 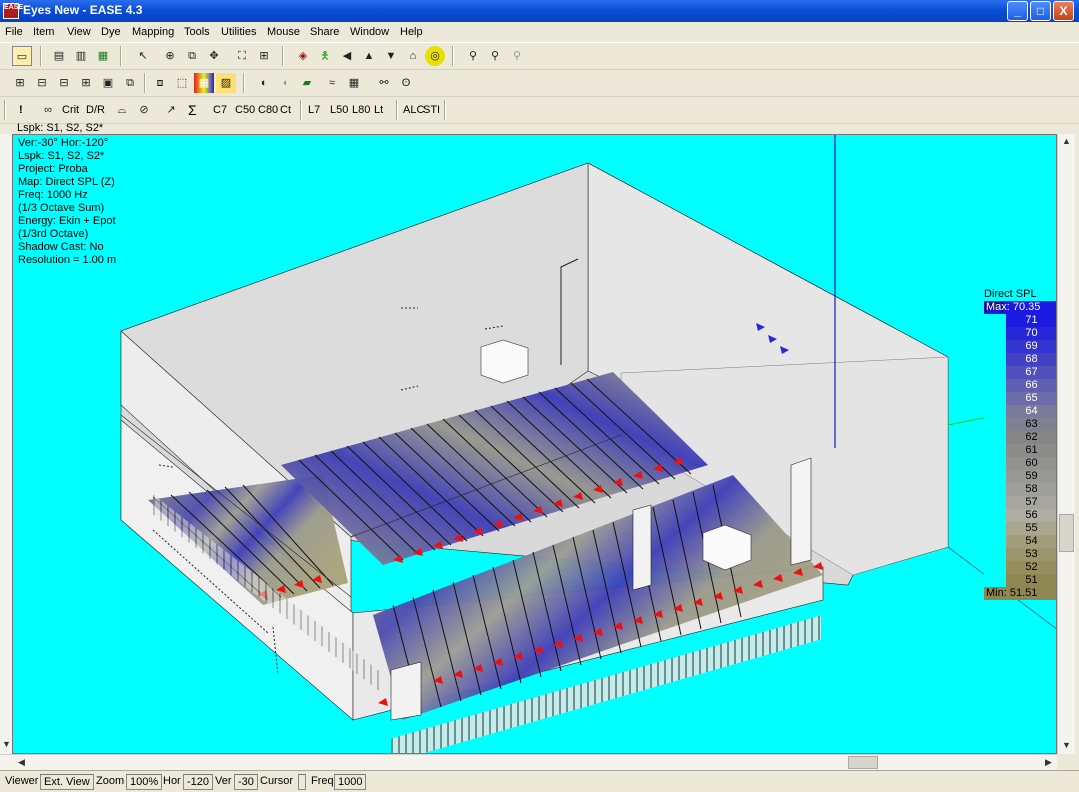 I want to click on legend-title: Direct SPL [dB], so click(x=1020, y=300).